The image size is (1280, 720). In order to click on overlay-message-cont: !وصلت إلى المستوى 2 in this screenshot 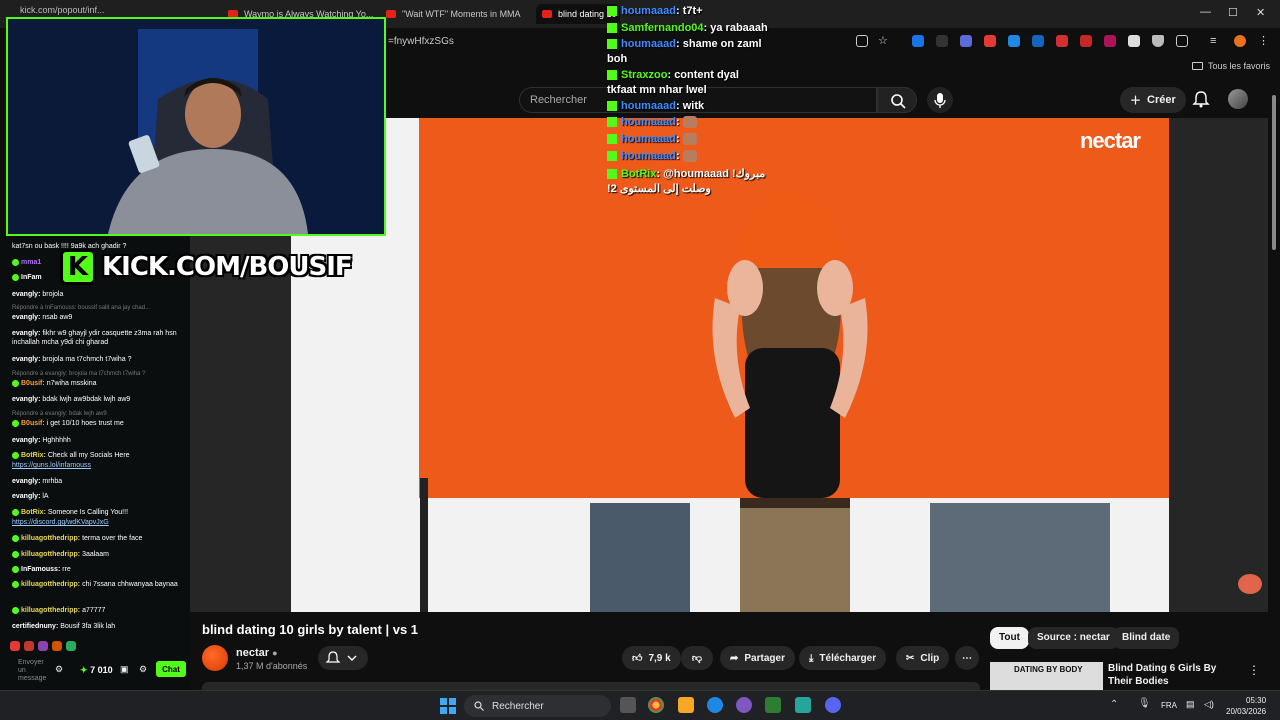, I will do `click(659, 189)`.